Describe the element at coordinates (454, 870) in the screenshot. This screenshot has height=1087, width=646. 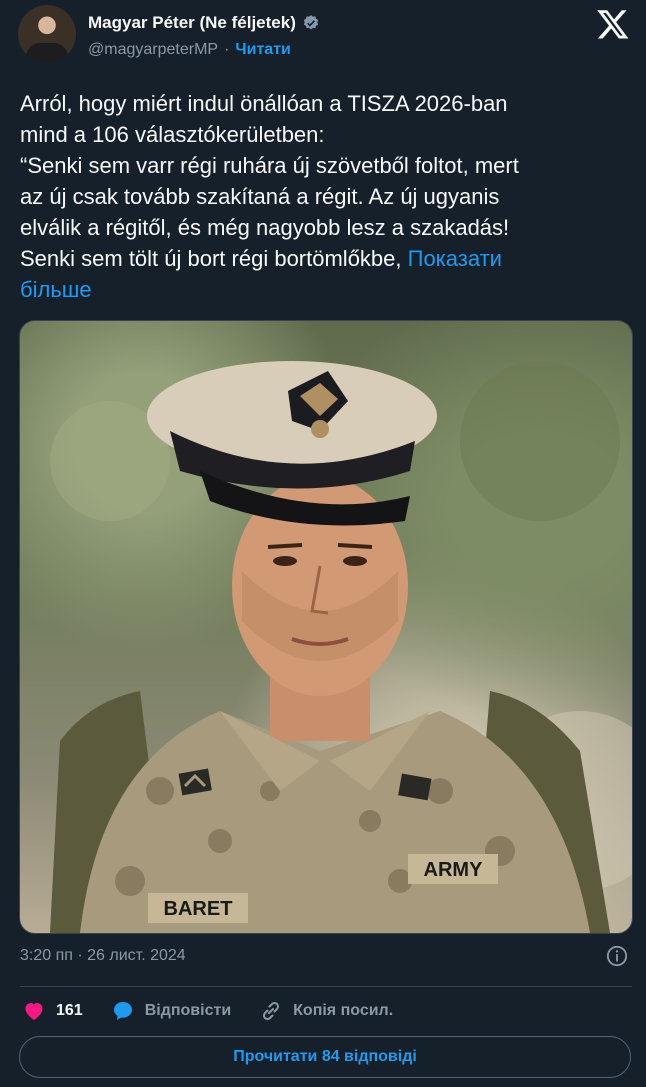
I see `army-tape-text: ARMY` at that location.